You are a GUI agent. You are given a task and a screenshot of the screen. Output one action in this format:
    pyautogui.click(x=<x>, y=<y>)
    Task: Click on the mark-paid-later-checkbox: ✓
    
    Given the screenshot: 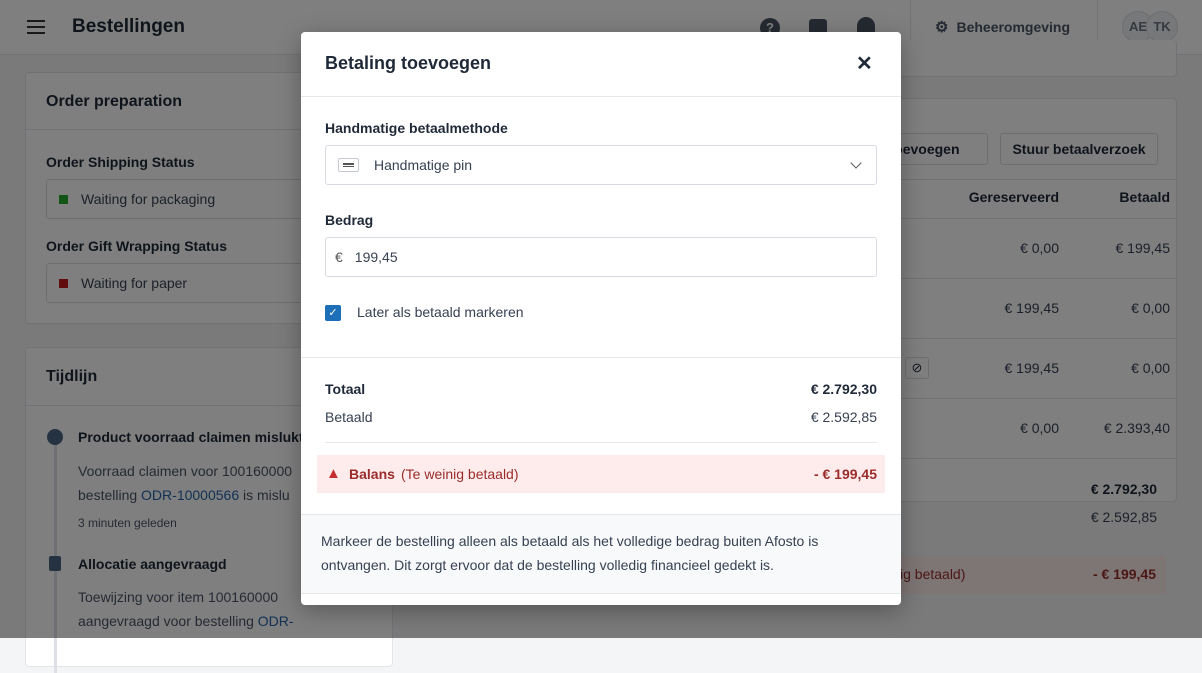 What is the action you would take?
    pyautogui.click(x=333, y=313)
    